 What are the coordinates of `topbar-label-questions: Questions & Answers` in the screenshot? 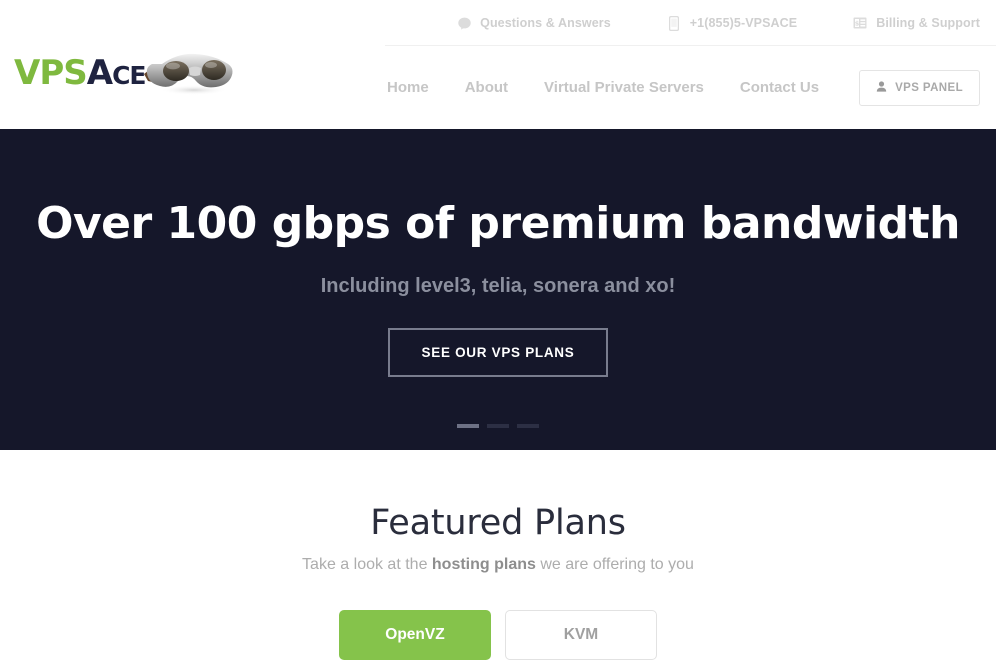 It's located at (545, 23).